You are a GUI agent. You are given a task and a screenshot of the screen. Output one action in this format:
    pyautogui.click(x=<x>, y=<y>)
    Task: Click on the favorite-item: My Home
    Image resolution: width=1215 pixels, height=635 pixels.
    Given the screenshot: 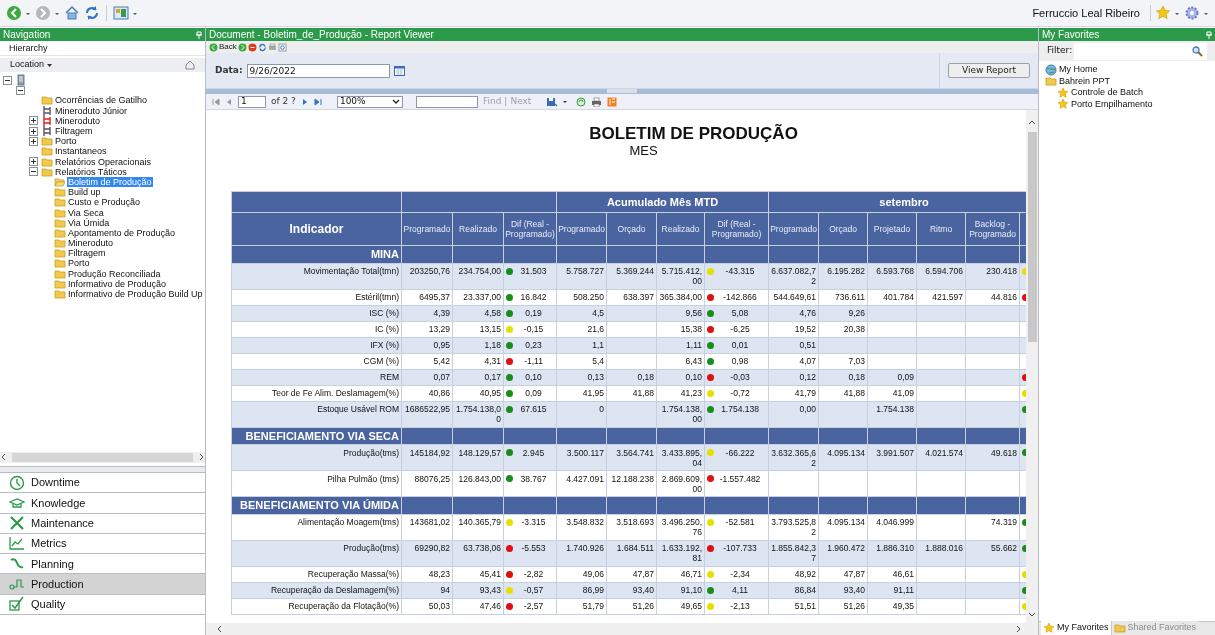 What is the action you would take?
    pyautogui.click(x=1078, y=70)
    